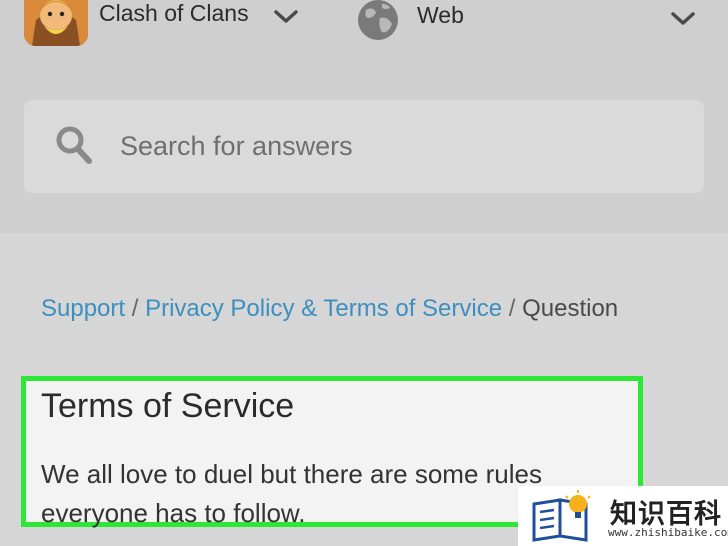 Image resolution: width=728 pixels, height=546 pixels. I want to click on article-title: Terms of Service, so click(168, 406).